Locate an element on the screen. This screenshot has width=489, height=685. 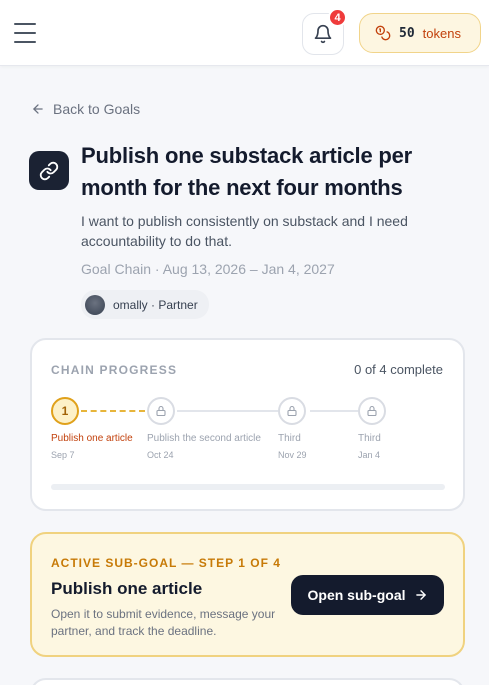
notification-count-badge: 4 is located at coordinates (337, 17).